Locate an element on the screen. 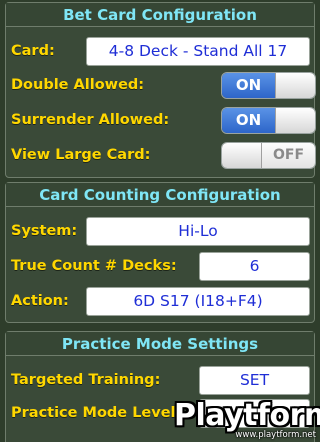 The width and height of the screenshot is (320, 442). action-select: 6D S17 (I18+F4) is located at coordinates (198, 301).